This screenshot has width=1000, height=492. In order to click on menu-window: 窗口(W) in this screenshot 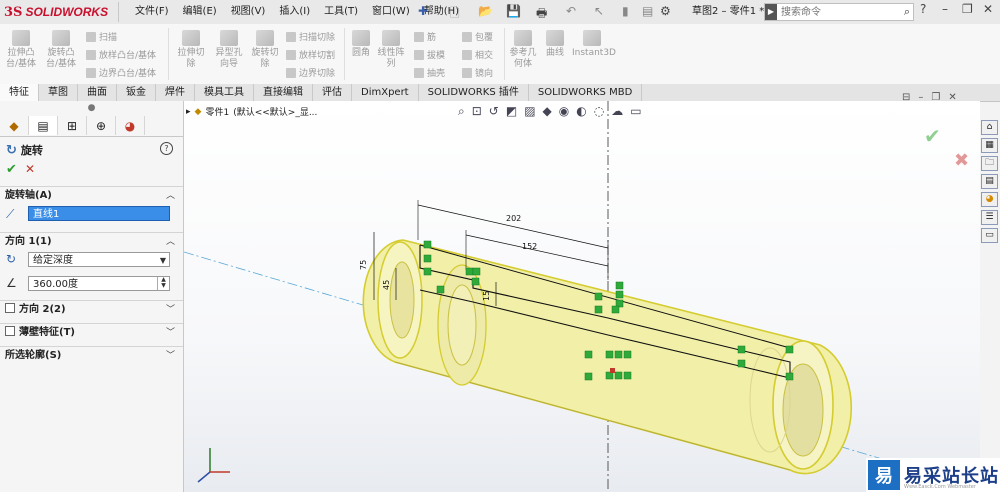, I will do `click(391, 12)`.